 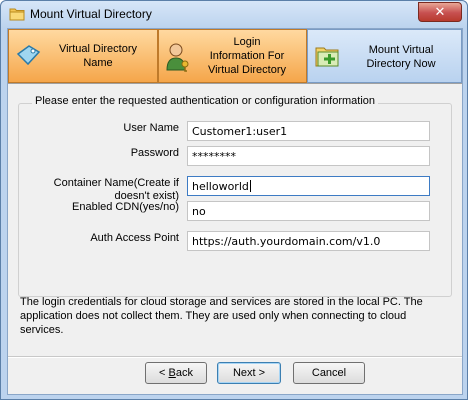 I want to click on password-label: Password, so click(x=154, y=153).